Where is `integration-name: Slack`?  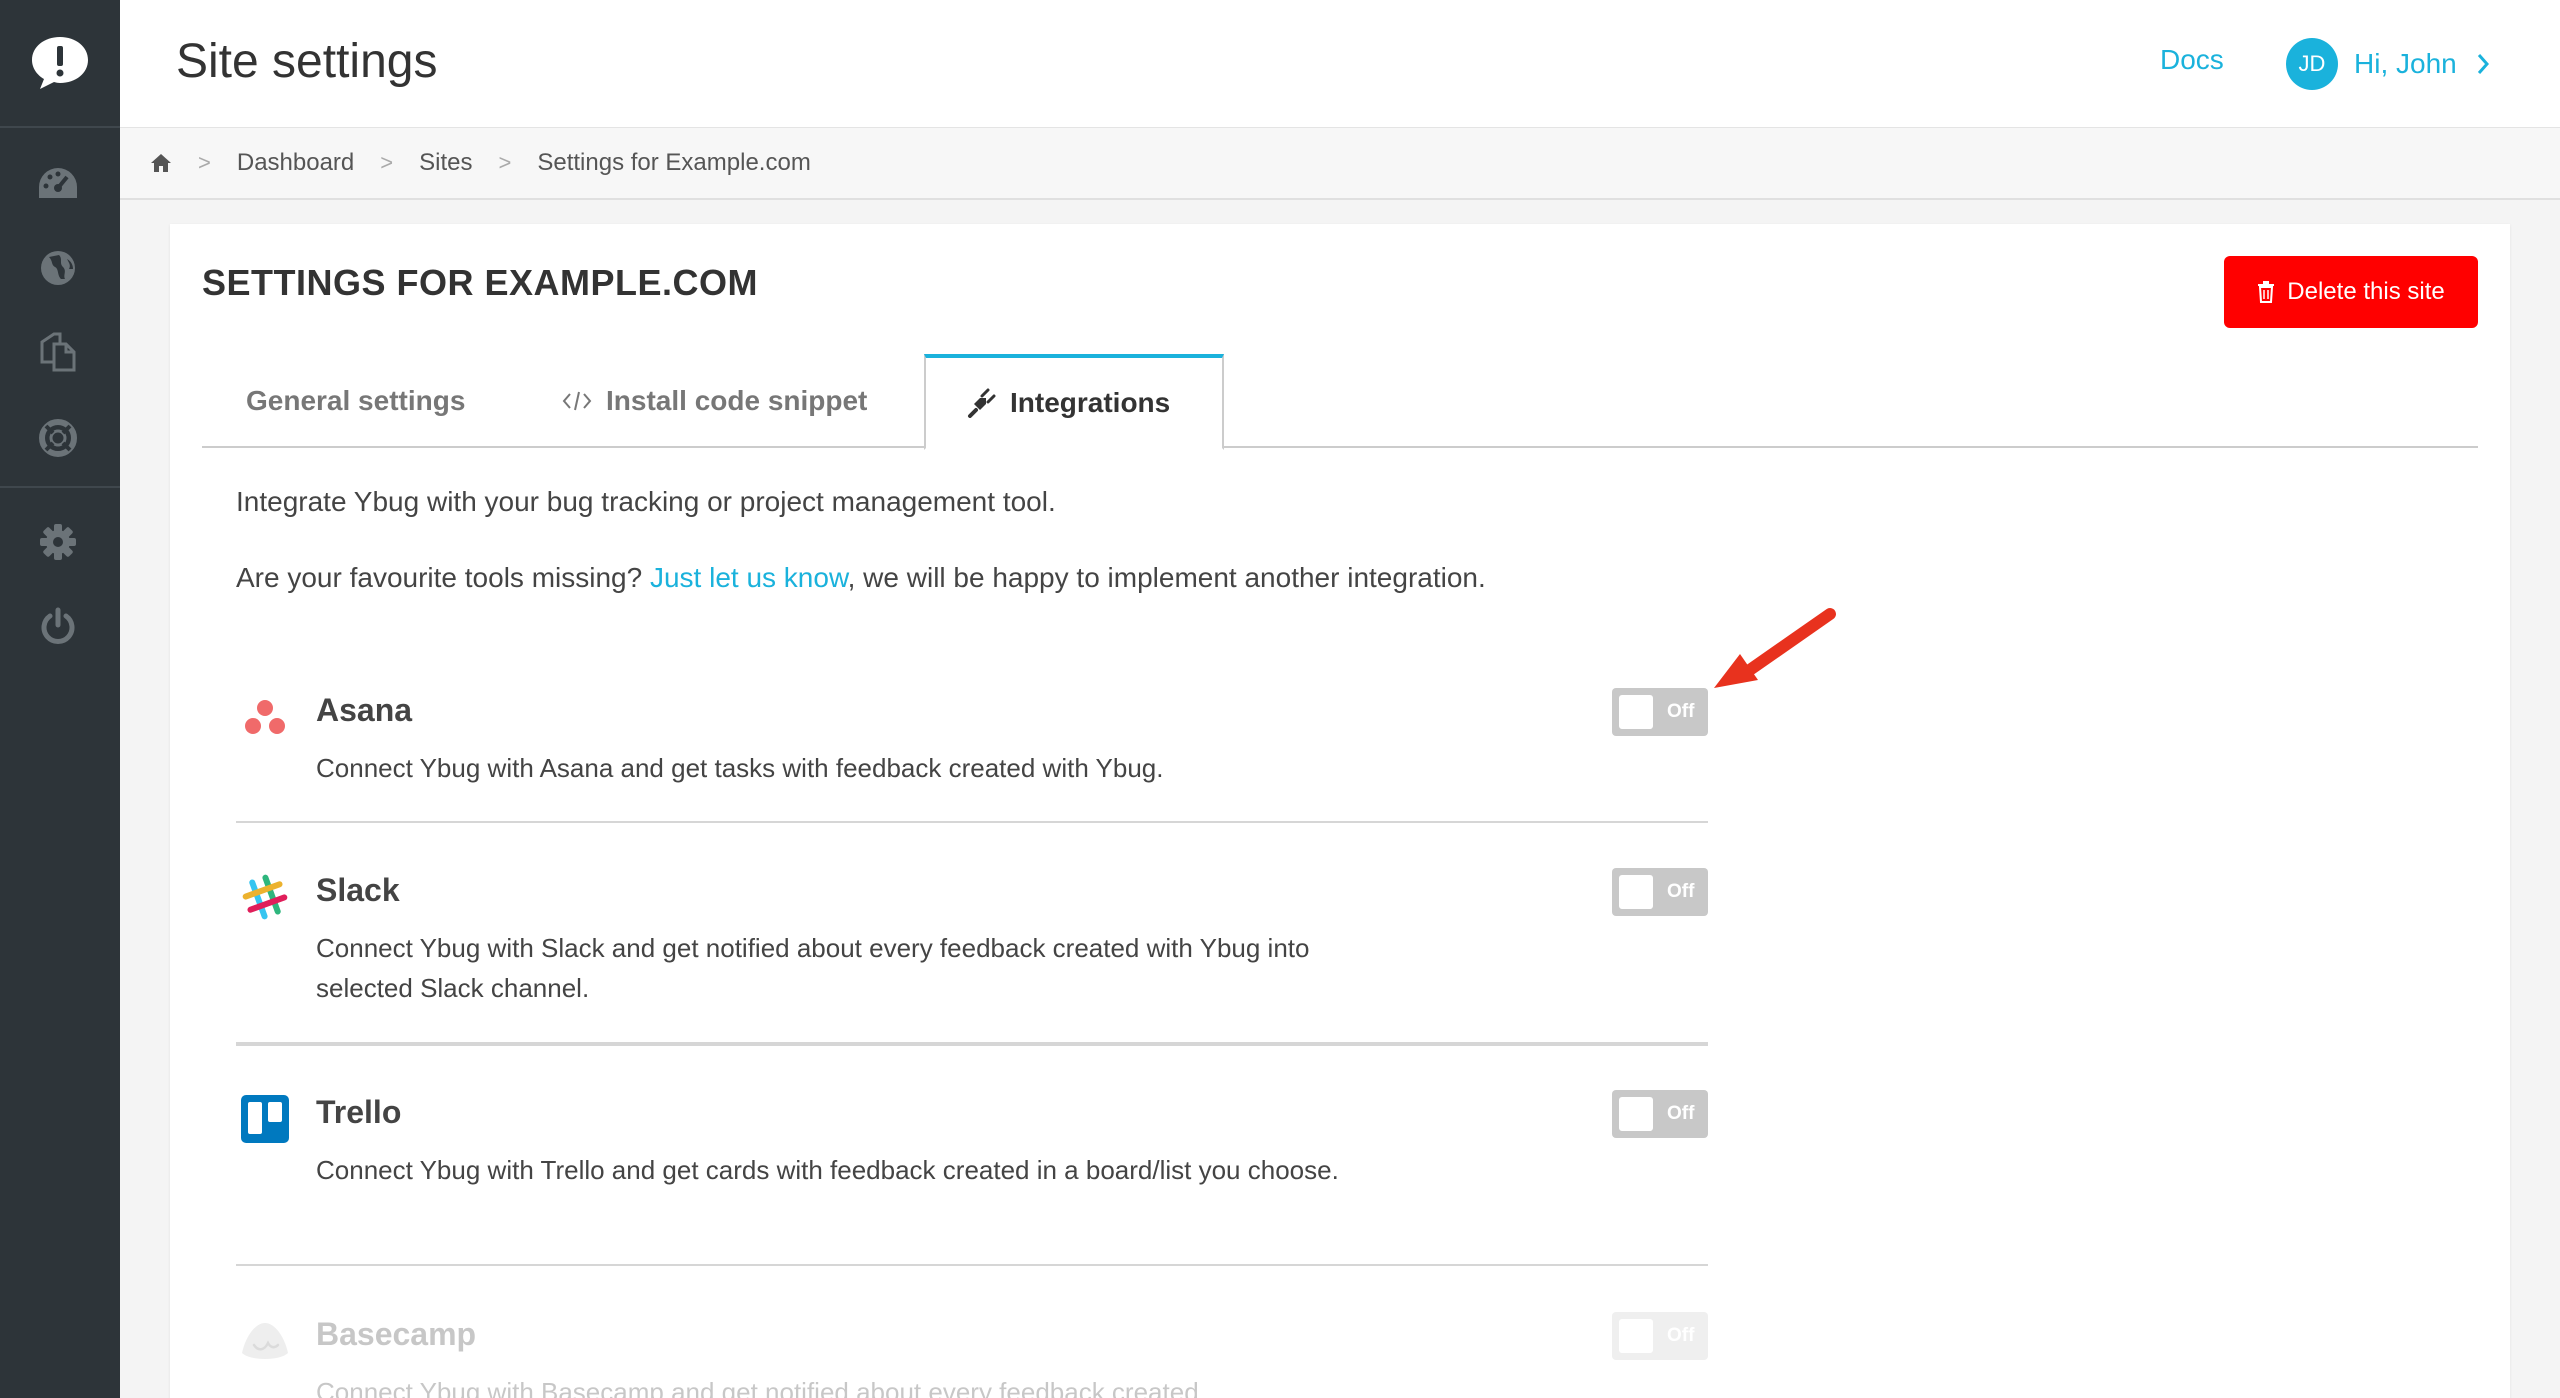
integration-name: Slack is located at coordinates (358, 890).